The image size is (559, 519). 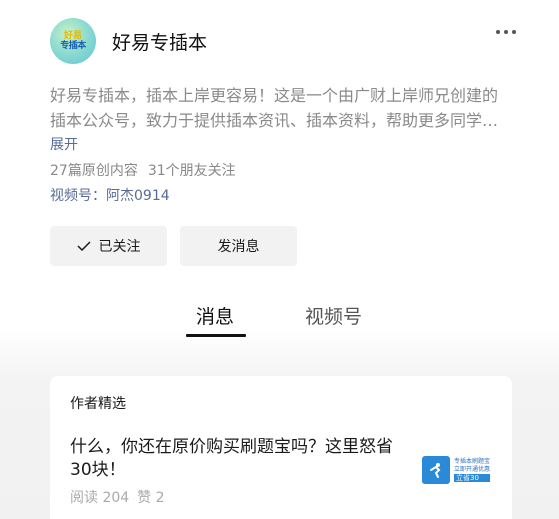 What do you see at coordinates (472, 461) in the screenshot?
I see `thumbnail-line-1: 专插本刷题宝` at bounding box center [472, 461].